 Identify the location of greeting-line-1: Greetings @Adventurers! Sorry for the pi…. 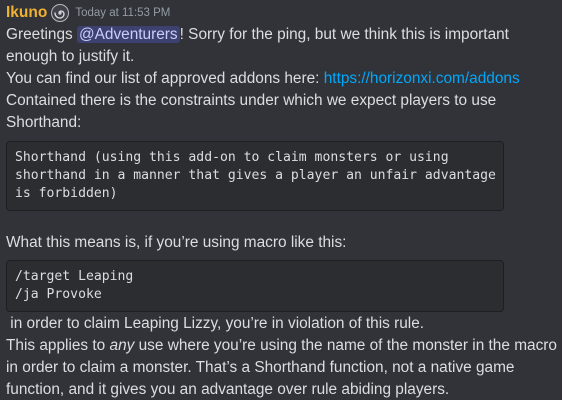
(257, 35).